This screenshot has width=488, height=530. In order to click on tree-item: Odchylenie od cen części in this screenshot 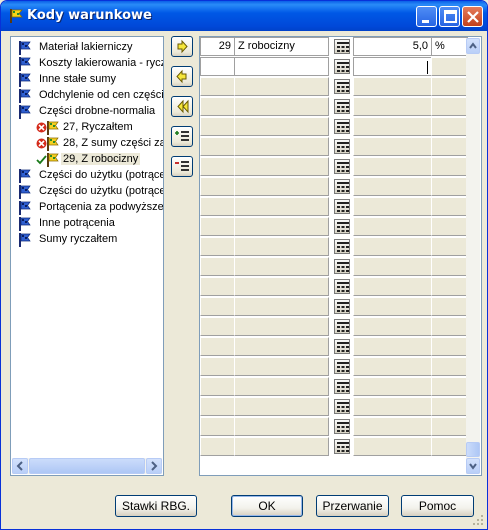, I will do `click(87, 96)`.